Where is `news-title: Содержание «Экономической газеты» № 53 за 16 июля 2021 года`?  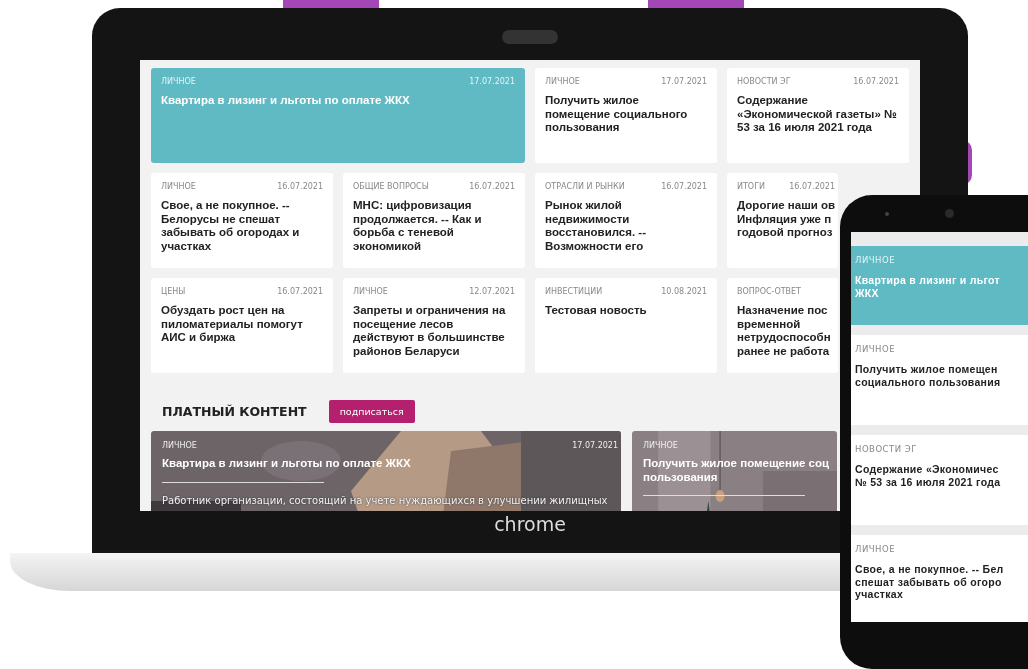 news-title: Содержание «Экономической газеты» № 53 за 16 июля 2021 года is located at coordinates (817, 114).